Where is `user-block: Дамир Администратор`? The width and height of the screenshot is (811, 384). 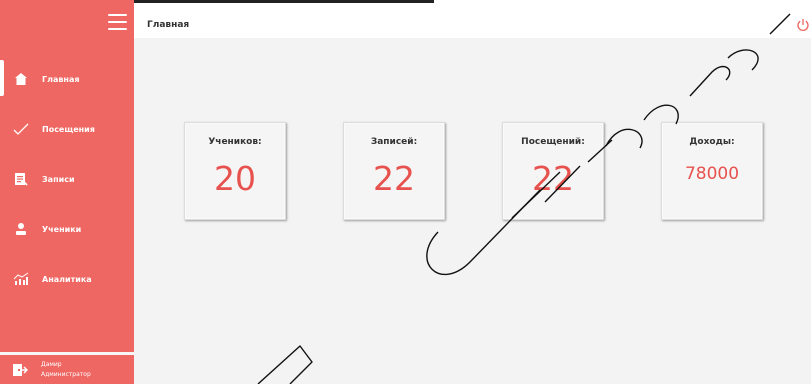
user-block: Дамир Администратор is located at coordinates (67, 369).